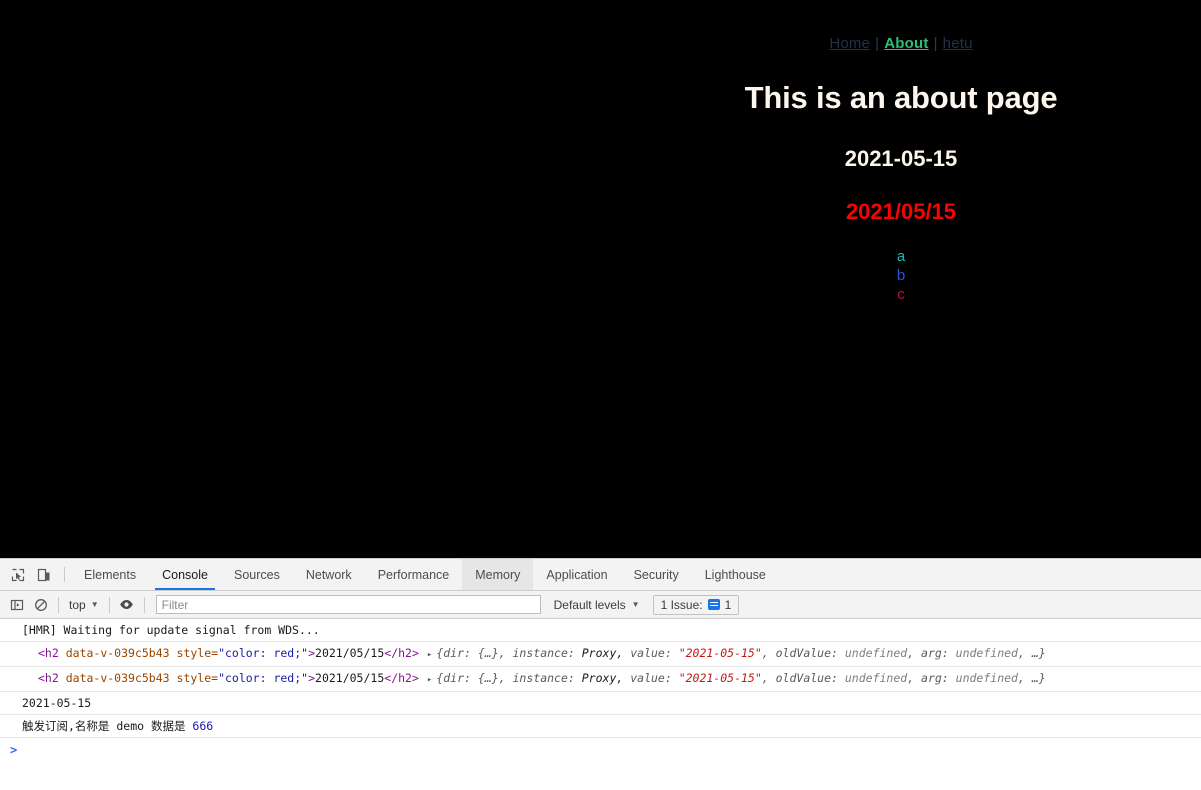 The height and width of the screenshot is (790, 1201). Describe the element at coordinates (18, 574) in the screenshot. I see `inspect-element-icon` at that location.